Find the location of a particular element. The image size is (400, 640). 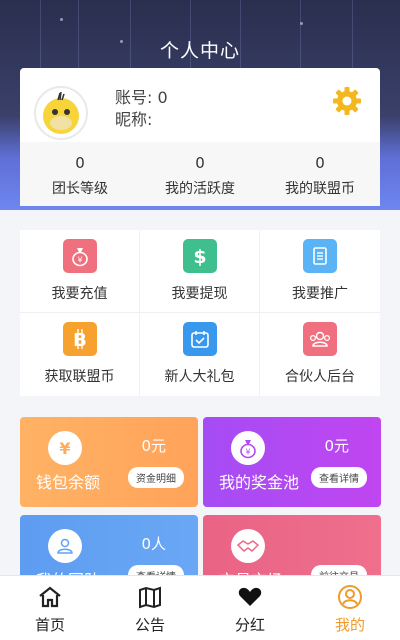

view-details-button: 查看详情 is located at coordinates (339, 477).